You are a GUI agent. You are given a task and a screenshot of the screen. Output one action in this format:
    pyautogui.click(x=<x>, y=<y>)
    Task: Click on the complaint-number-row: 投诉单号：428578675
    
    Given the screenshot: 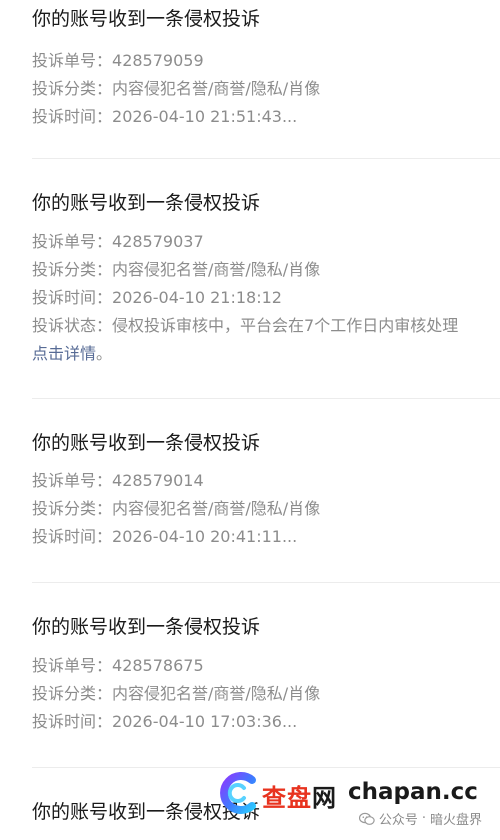 What is the action you would take?
    pyautogui.click(x=118, y=666)
    